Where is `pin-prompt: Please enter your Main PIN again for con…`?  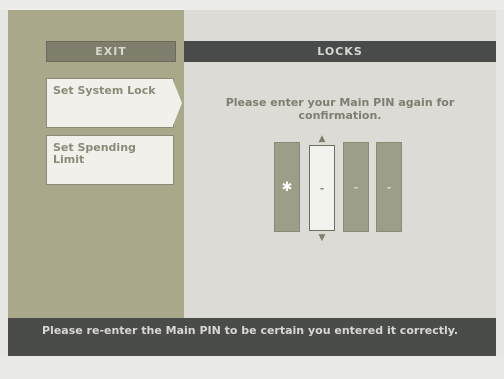 pin-prompt: Please enter your Main PIN again for con… is located at coordinates (340, 109).